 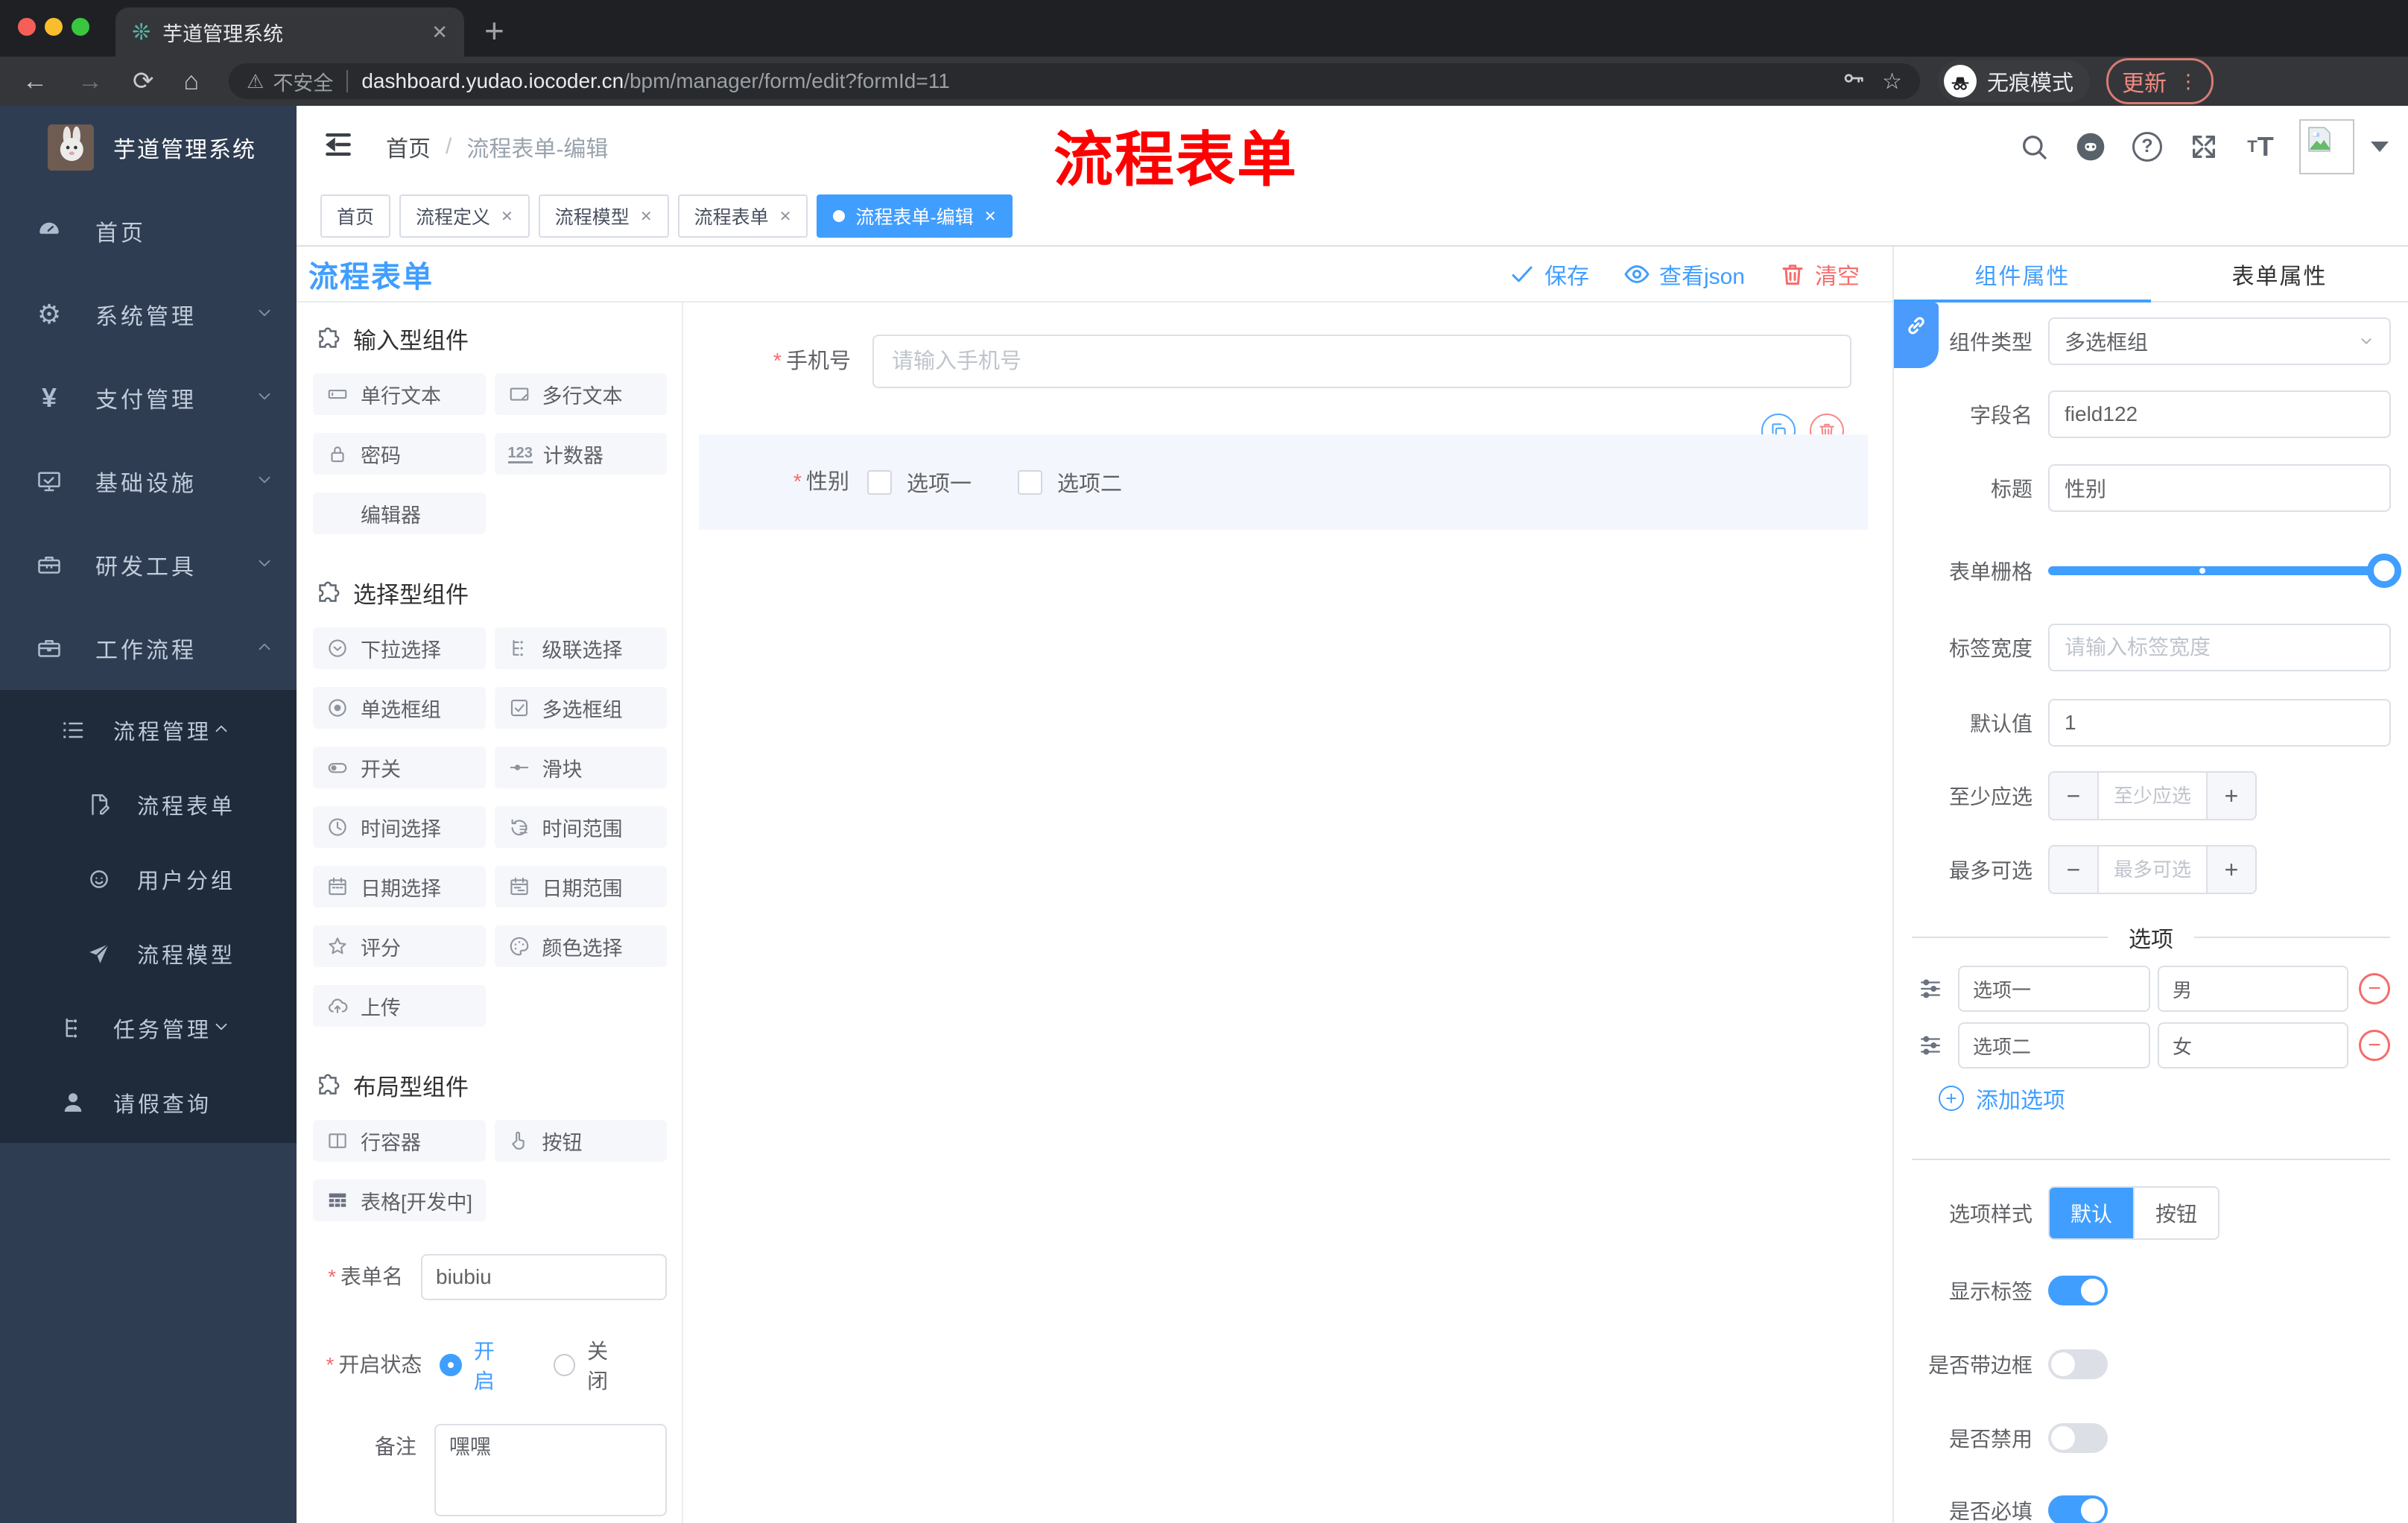 What do you see at coordinates (27, 27) in the screenshot?
I see `close-window-button` at bounding box center [27, 27].